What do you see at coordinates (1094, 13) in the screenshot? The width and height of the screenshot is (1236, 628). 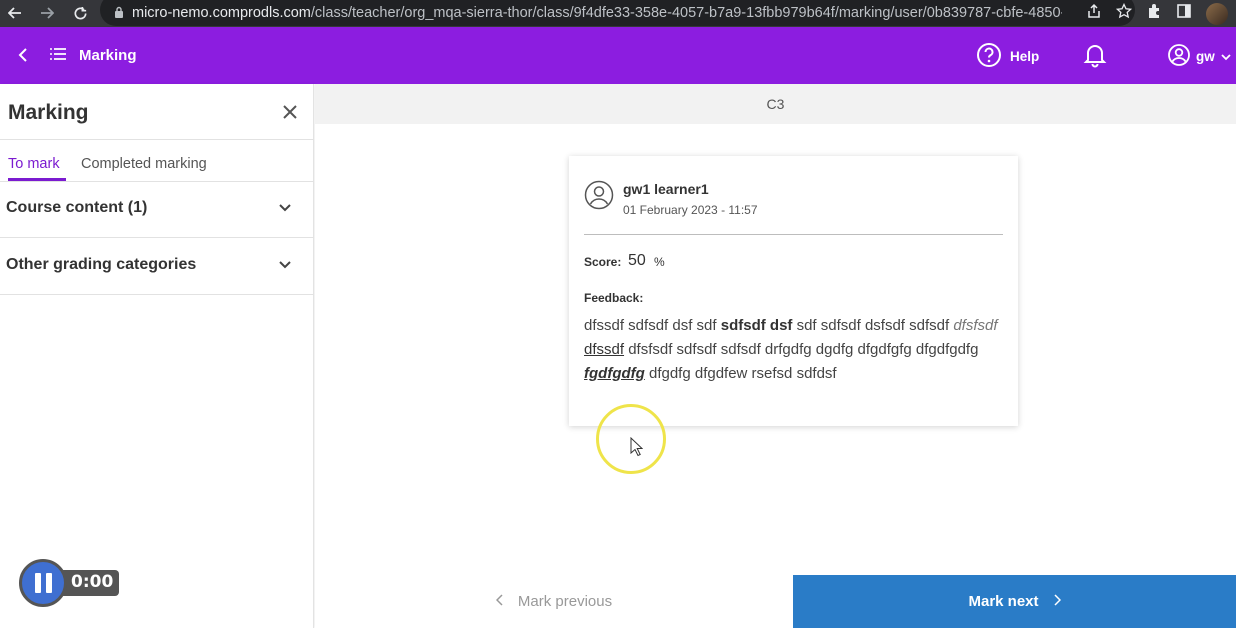 I see `share-icon` at bounding box center [1094, 13].